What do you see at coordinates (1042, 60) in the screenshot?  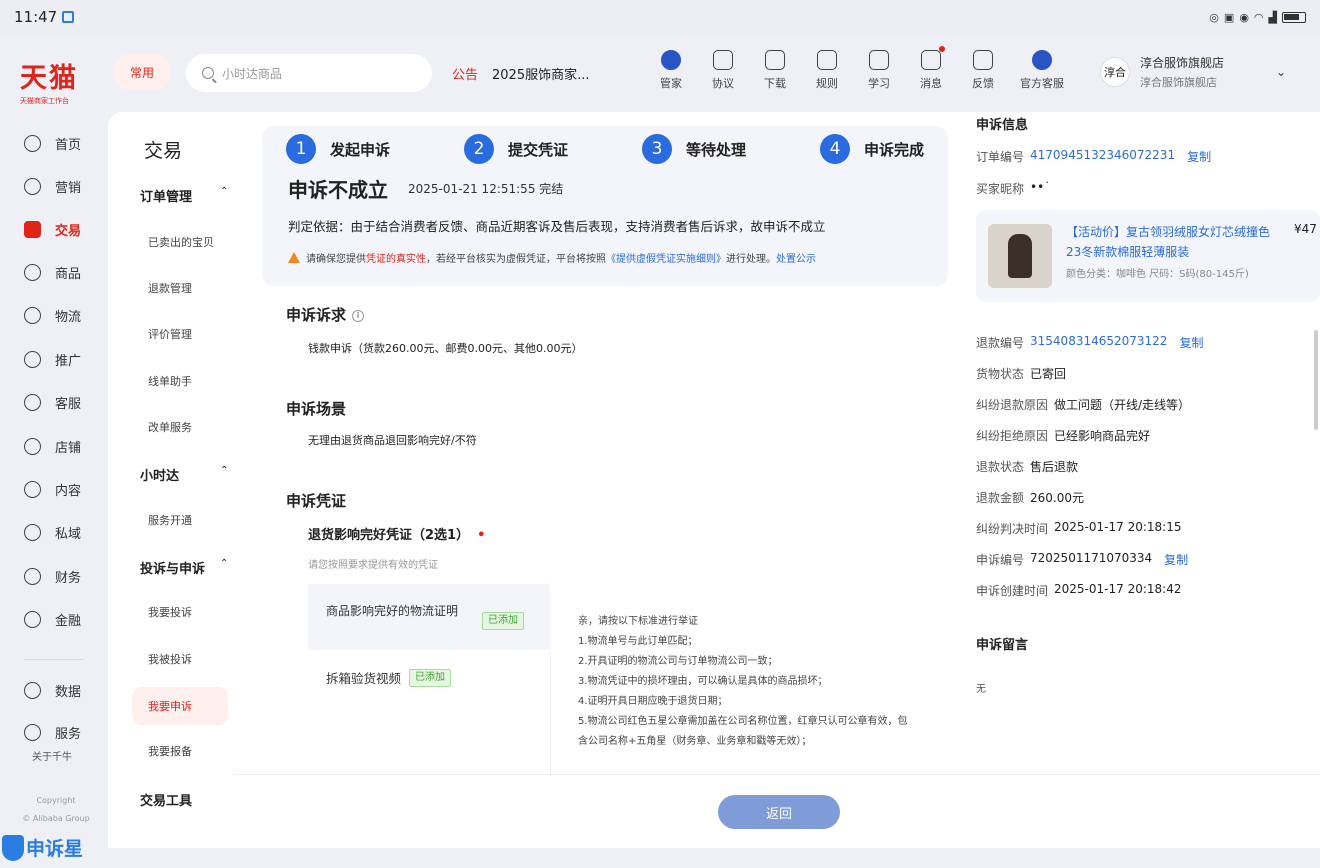 I see `service-icon` at bounding box center [1042, 60].